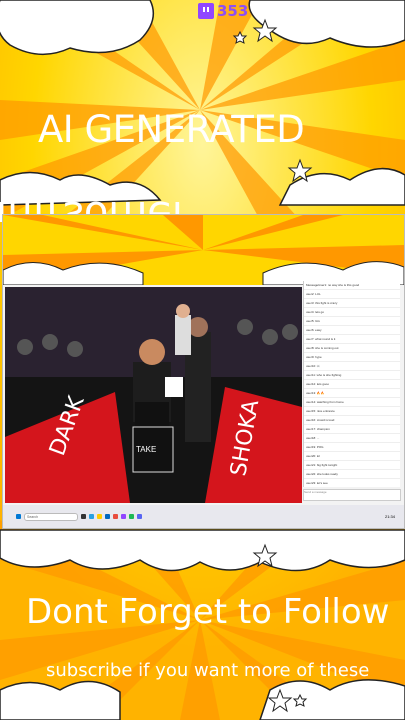 The height and width of the screenshot is (720, 405). Describe the element at coordinates (208, 612) in the screenshot. I see `follow-banner: Dont Forget to Follow` at that location.